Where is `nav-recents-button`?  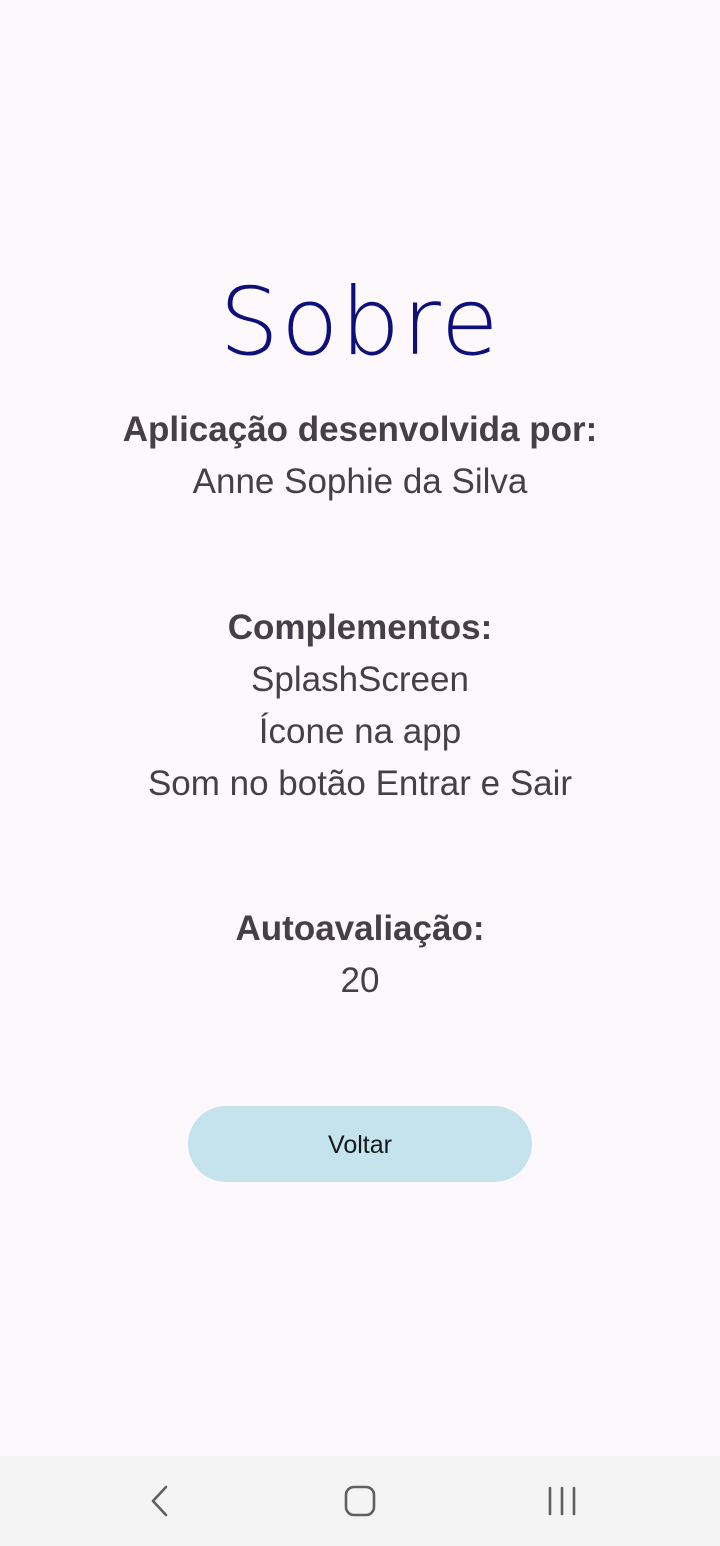 nav-recents-button is located at coordinates (562, 1501).